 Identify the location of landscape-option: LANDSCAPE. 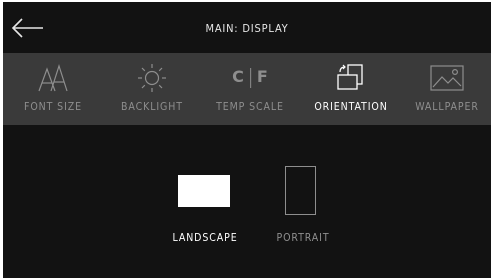
(205, 210).